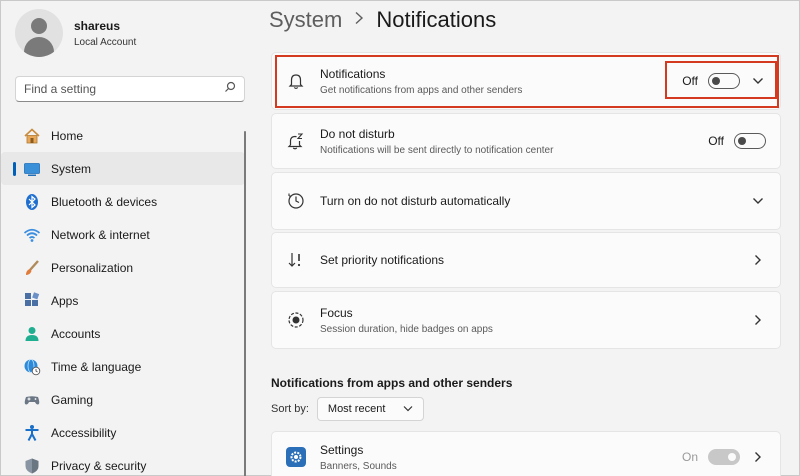 This screenshot has height=476, width=800. What do you see at coordinates (296, 201) in the screenshot?
I see `clock-icon` at bounding box center [296, 201].